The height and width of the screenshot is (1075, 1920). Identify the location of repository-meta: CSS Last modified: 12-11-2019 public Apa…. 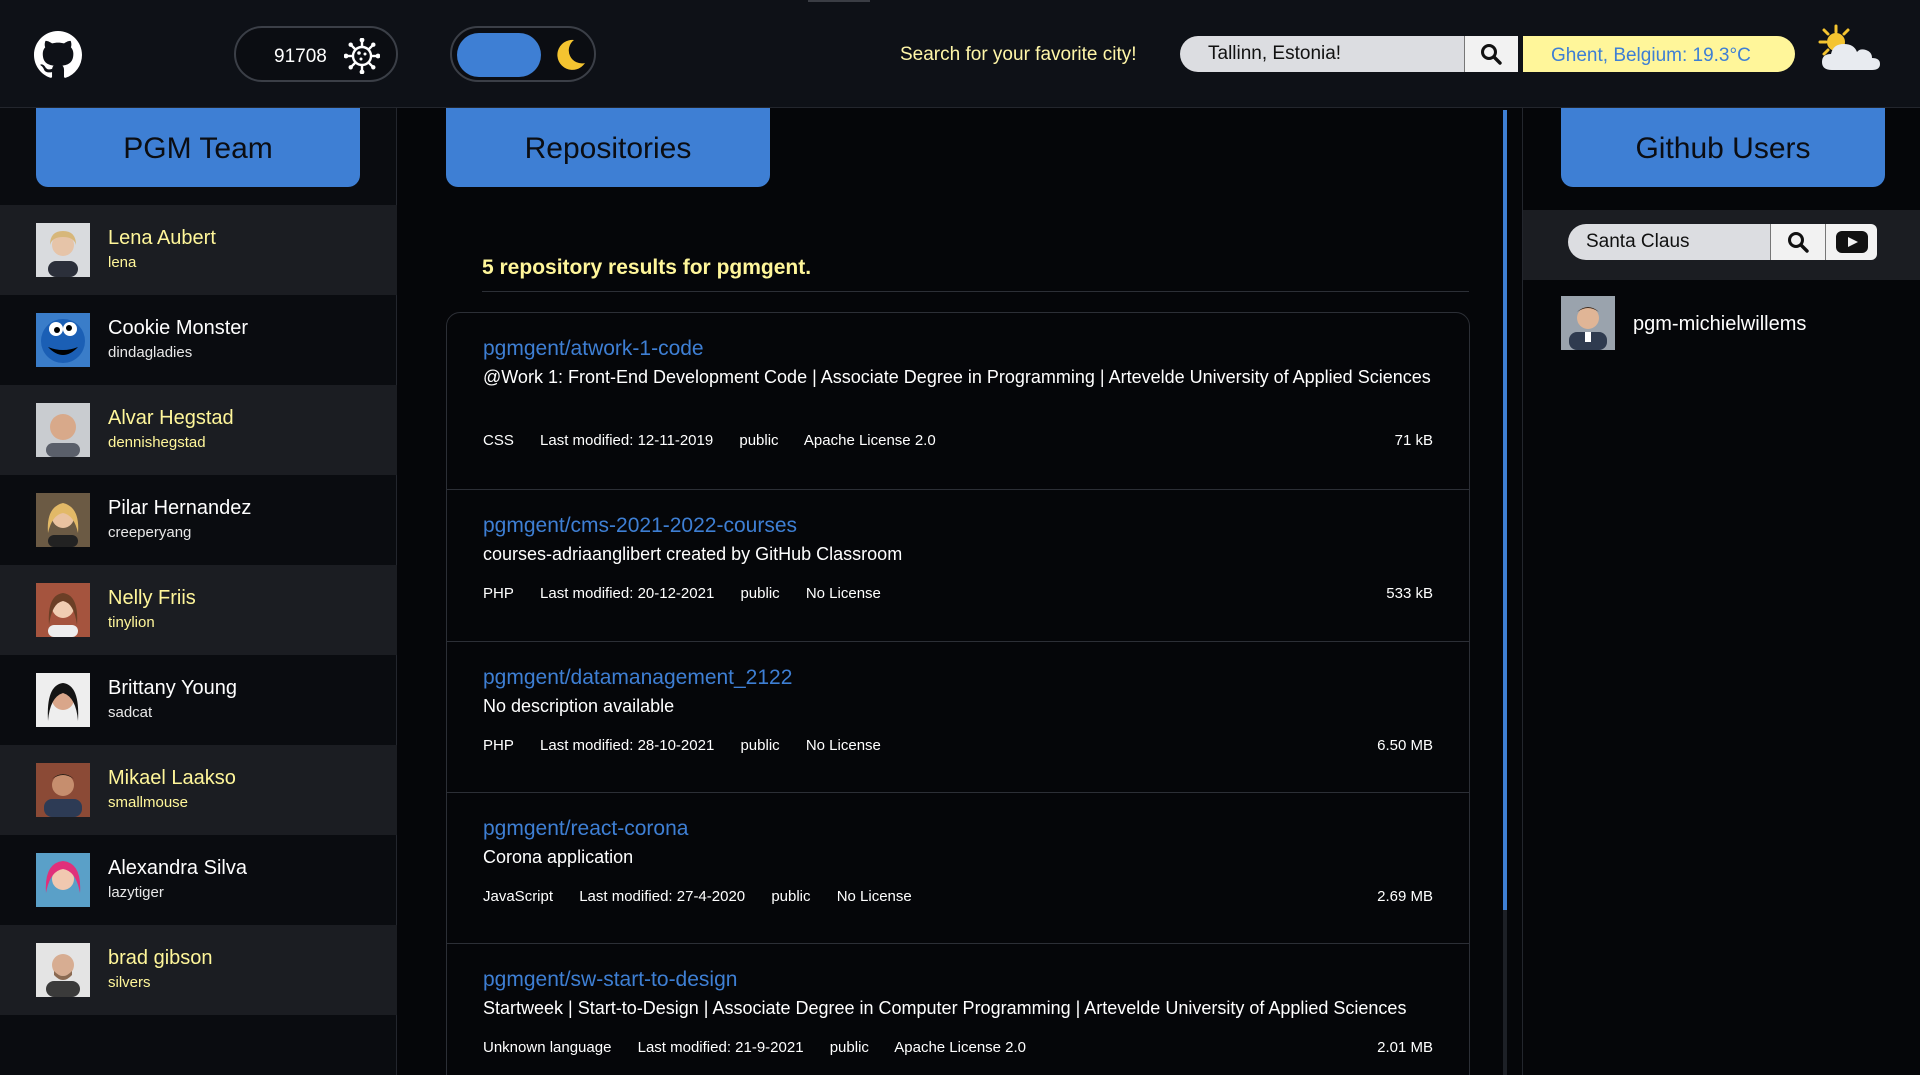
(720, 440).